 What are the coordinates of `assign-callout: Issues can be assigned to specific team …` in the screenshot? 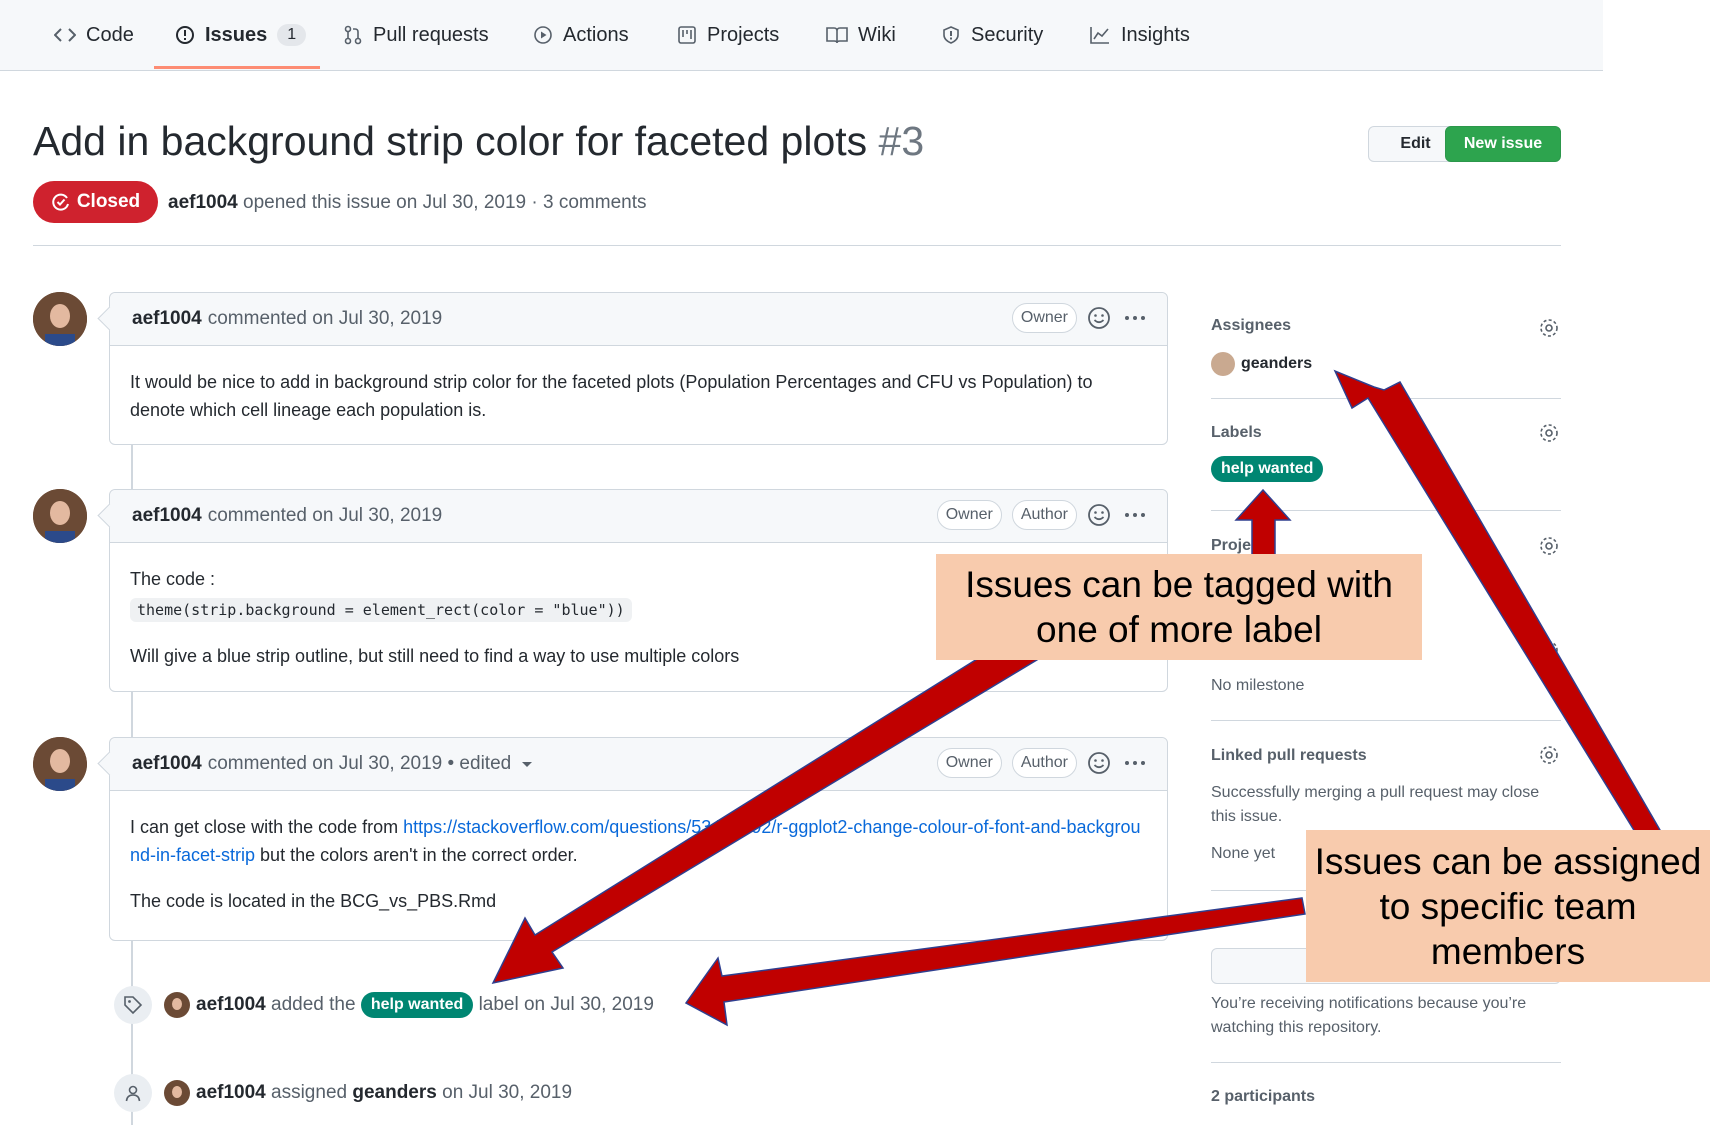 It's located at (1508, 906).